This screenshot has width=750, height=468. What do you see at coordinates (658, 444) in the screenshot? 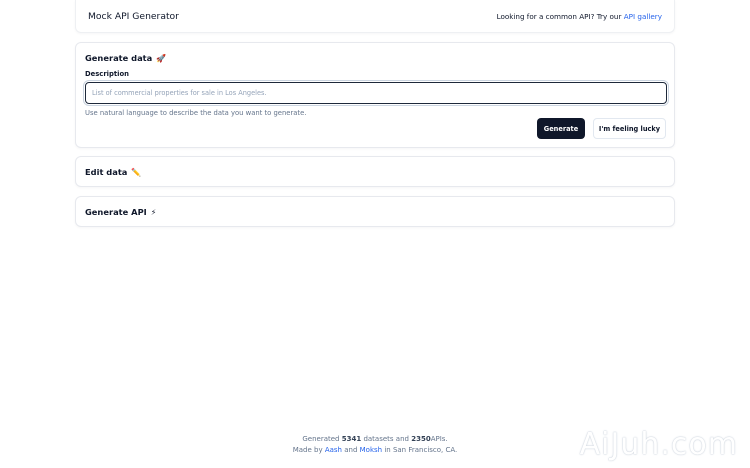
I see `watermark: AiJuh.com` at bounding box center [658, 444].